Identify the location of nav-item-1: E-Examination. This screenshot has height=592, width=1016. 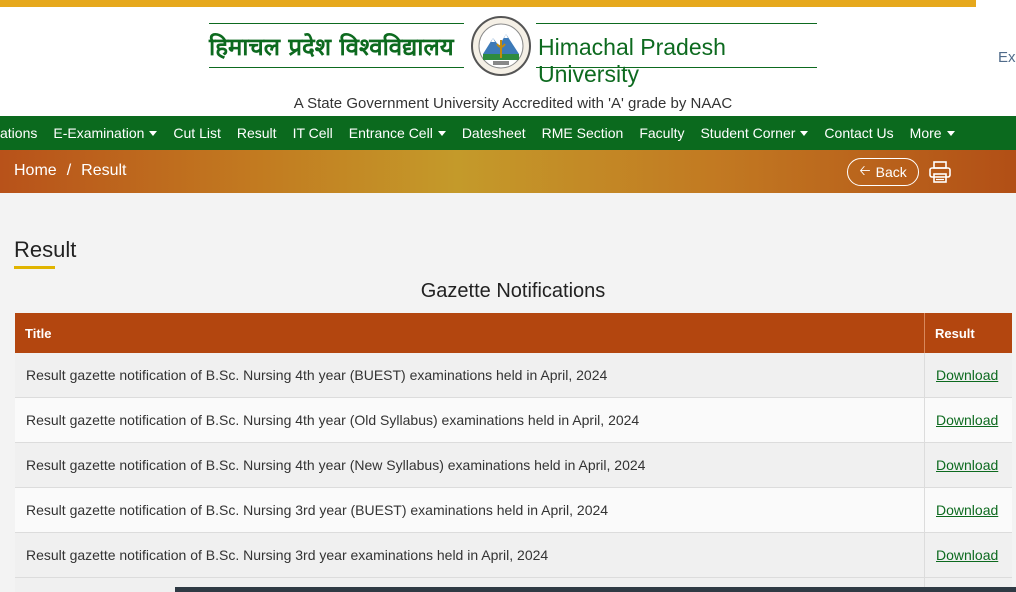
(105, 133).